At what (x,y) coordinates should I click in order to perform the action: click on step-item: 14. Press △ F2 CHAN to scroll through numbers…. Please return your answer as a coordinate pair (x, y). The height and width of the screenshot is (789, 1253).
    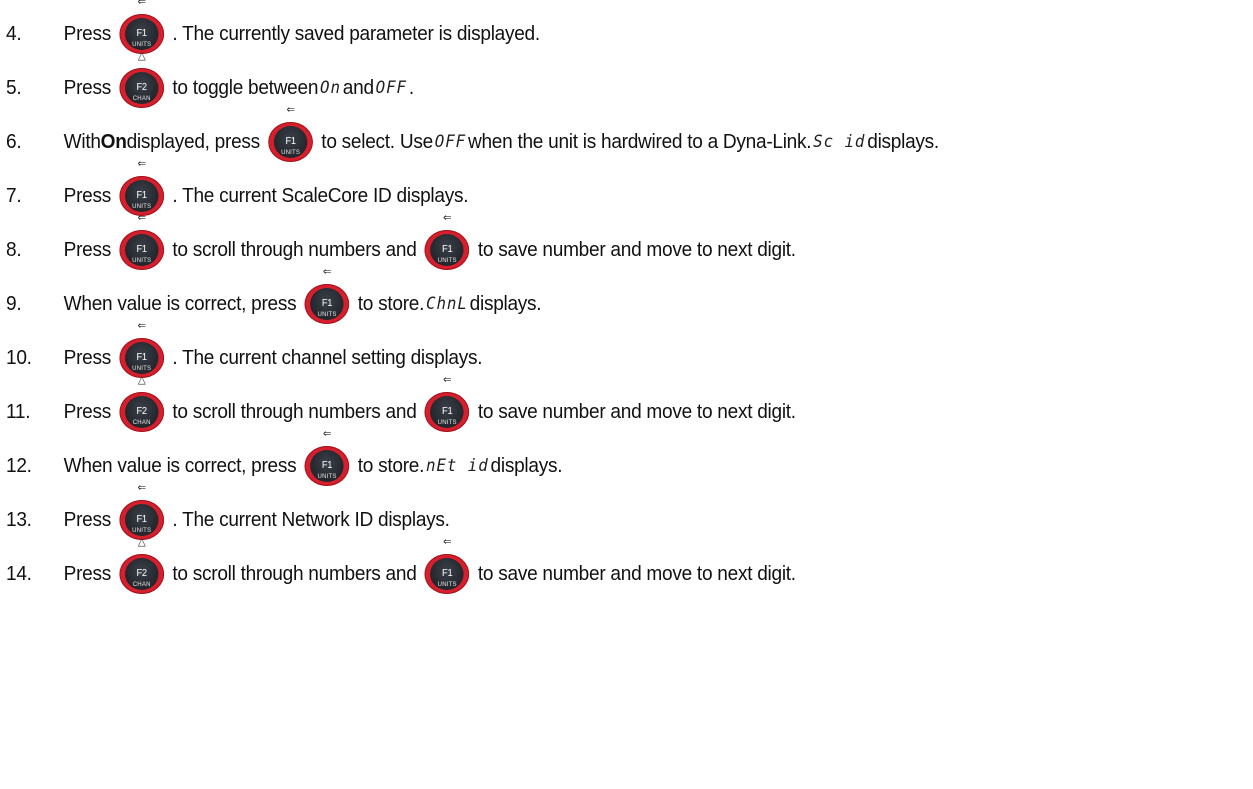
    Looking at the image, I should click on (401, 568).